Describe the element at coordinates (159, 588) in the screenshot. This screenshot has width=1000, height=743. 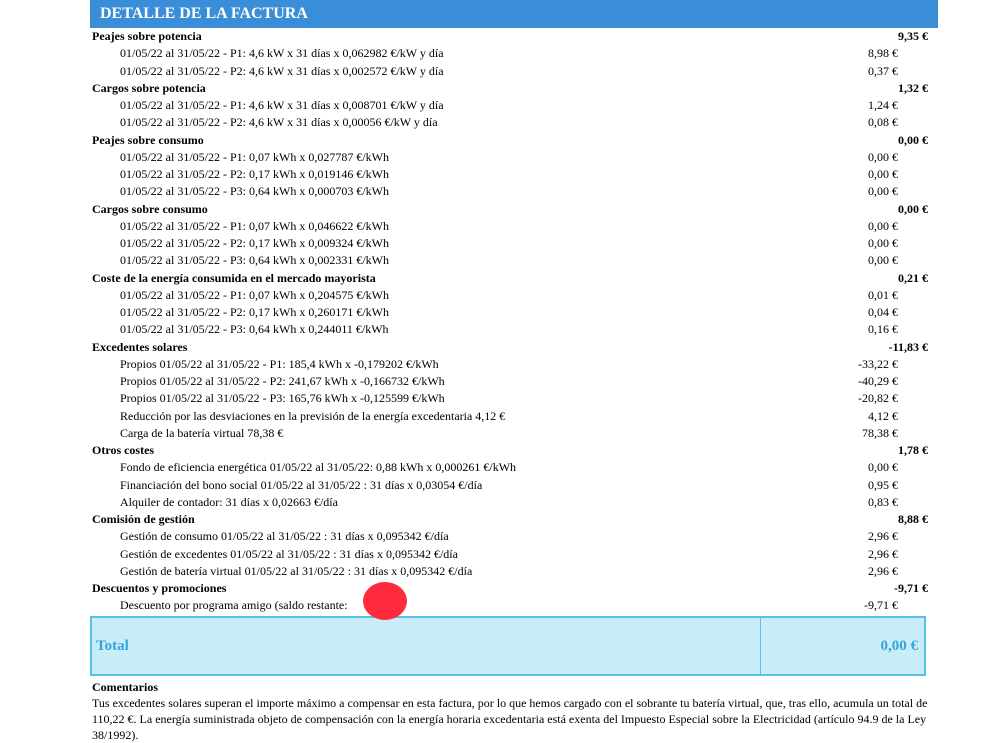
I see `section-title: Descuentos y promociones` at that location.